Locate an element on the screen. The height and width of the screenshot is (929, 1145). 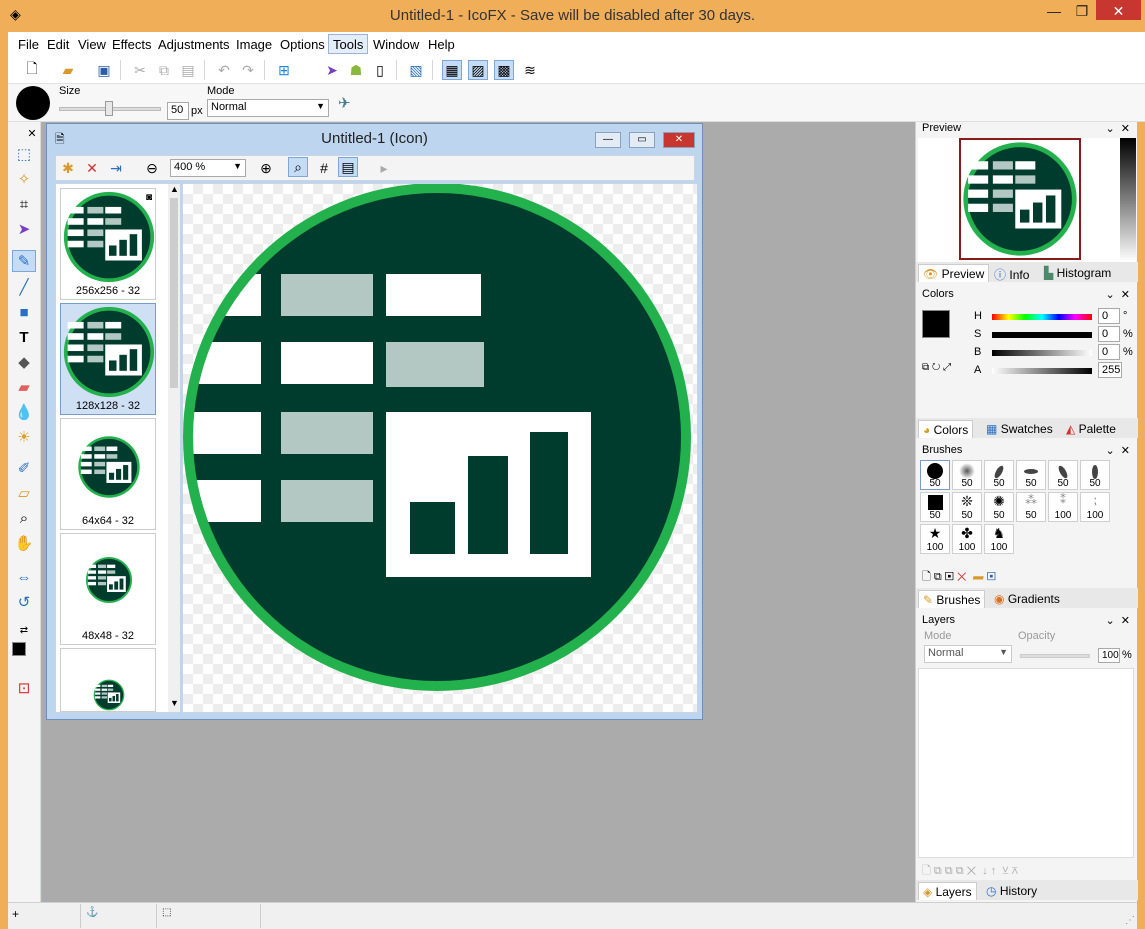
save-icon: ▣ is located at coordinates (104, 70).